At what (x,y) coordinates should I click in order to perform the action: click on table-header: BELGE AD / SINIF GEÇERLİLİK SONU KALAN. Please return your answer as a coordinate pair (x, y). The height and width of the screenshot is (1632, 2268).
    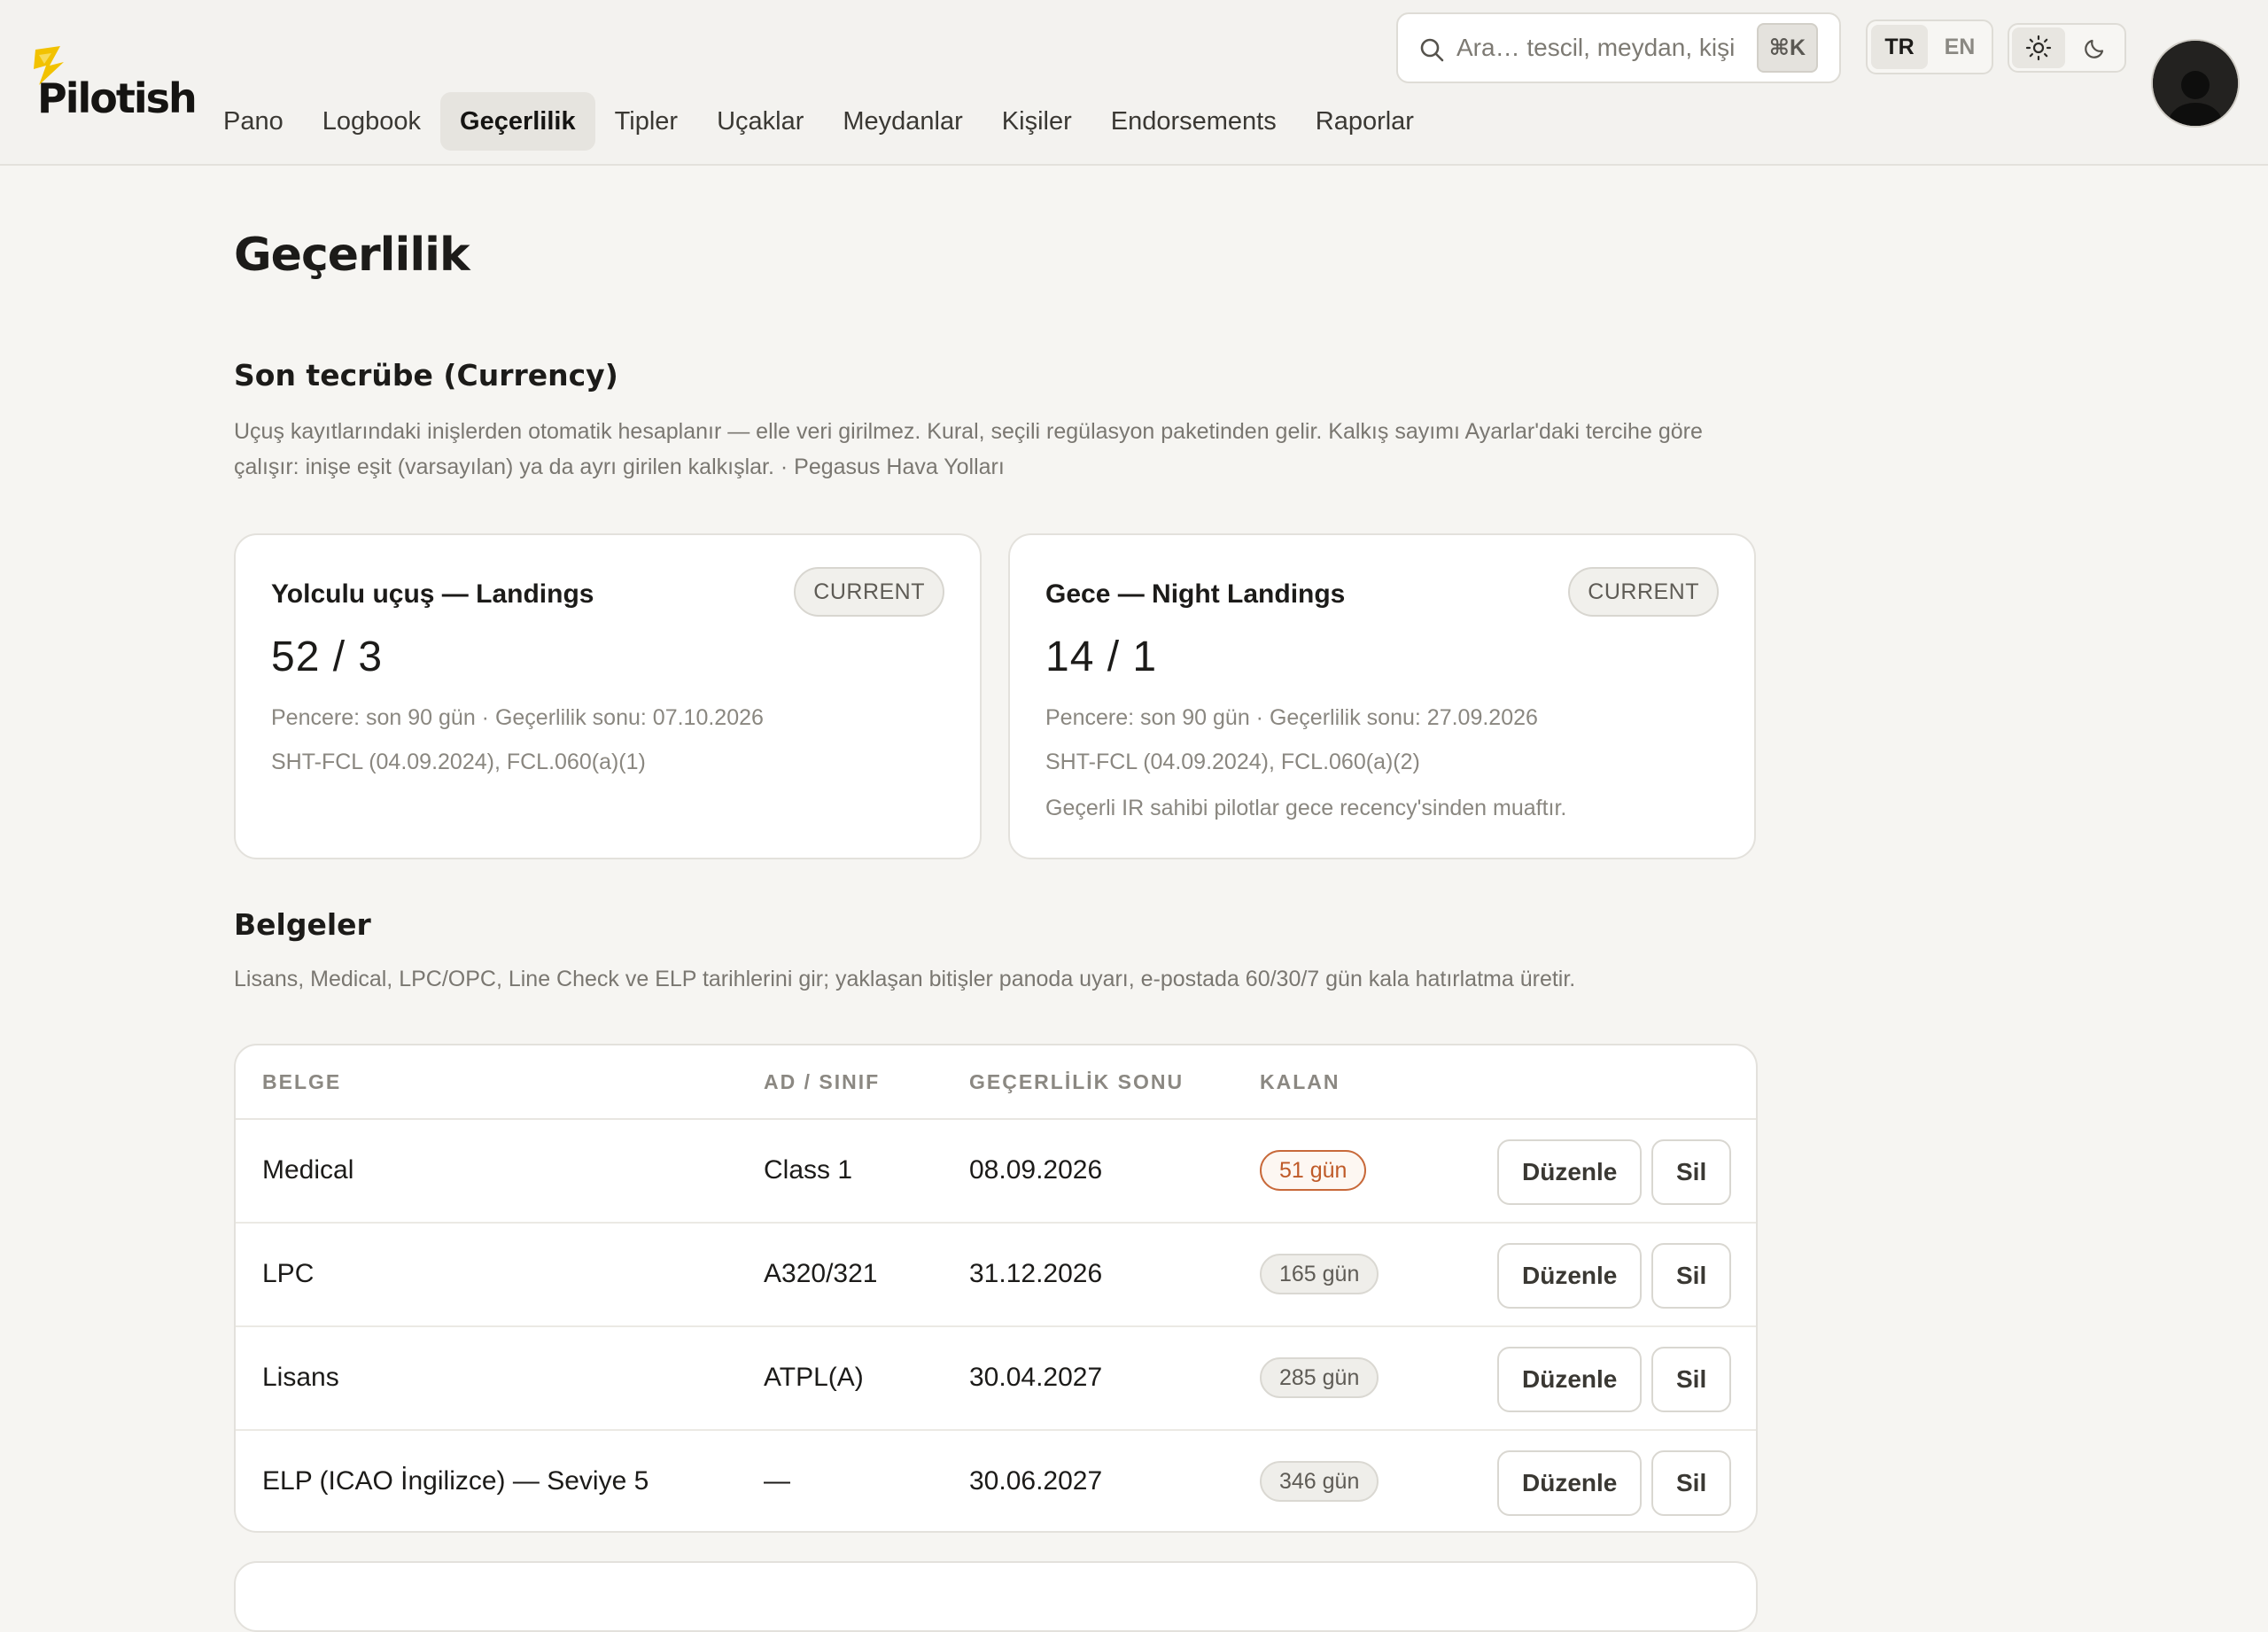
    Looking at the image, I should click on (996, 1082).